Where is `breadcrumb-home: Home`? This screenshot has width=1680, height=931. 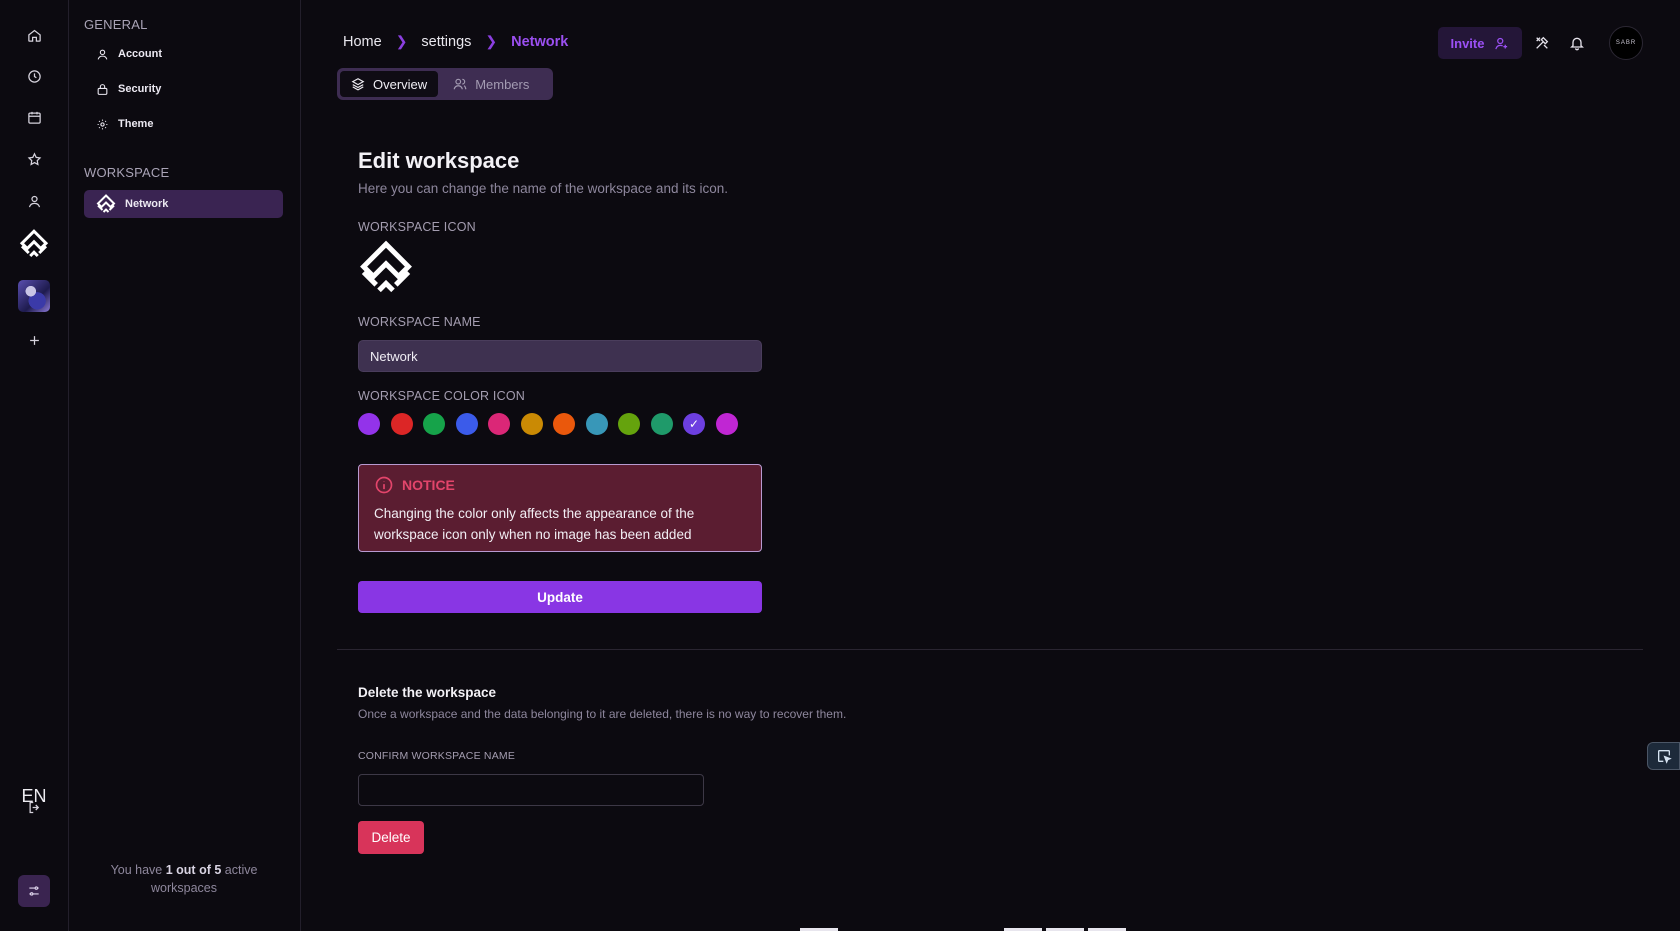 breadcrumb-home: Home is located at coordinates (362, 42).